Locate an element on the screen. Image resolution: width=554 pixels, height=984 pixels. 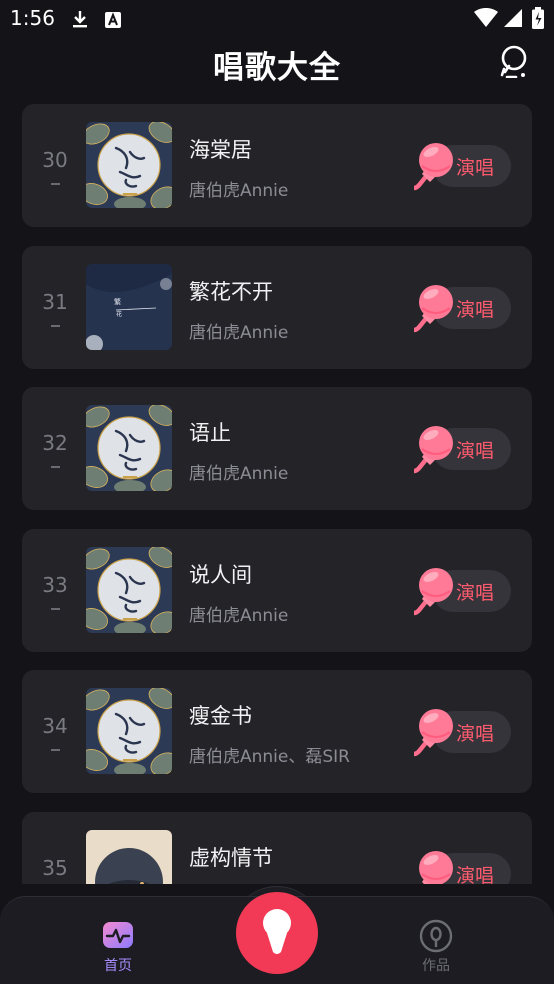
wifi-icon is located at coordinates (486, 17).